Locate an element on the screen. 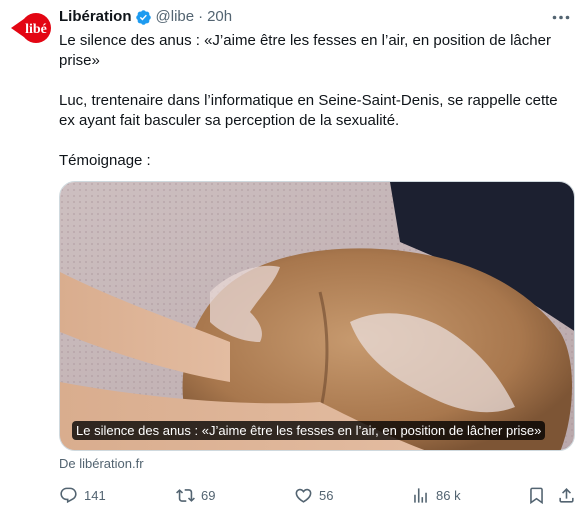 The width and height of the screenshot is (581, 517). verified-badge-icon is located at coordinates (143, 17).